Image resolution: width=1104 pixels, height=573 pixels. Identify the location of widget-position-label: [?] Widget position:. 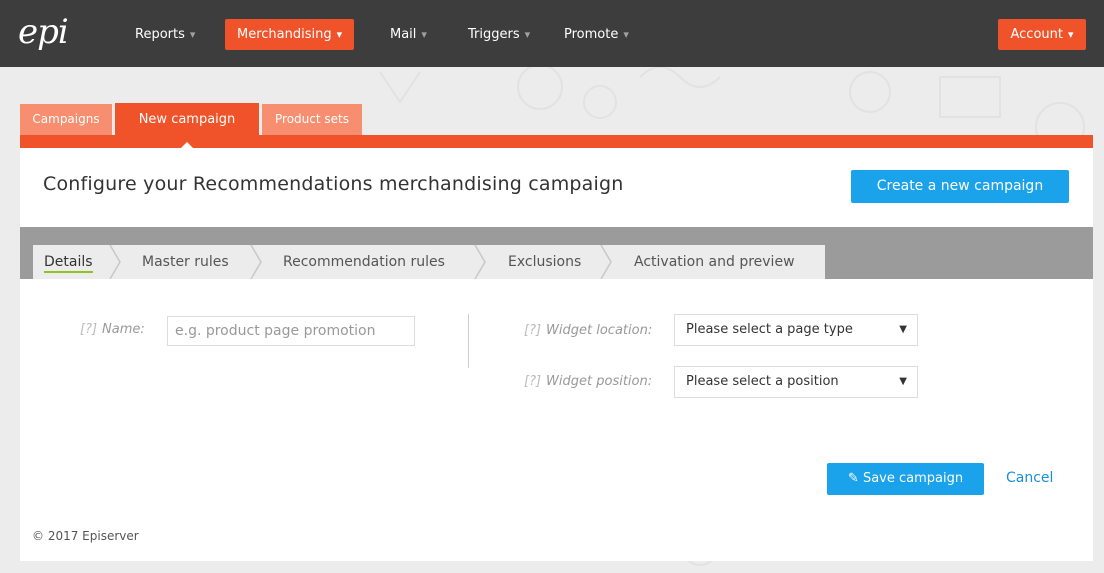
(588, 381).